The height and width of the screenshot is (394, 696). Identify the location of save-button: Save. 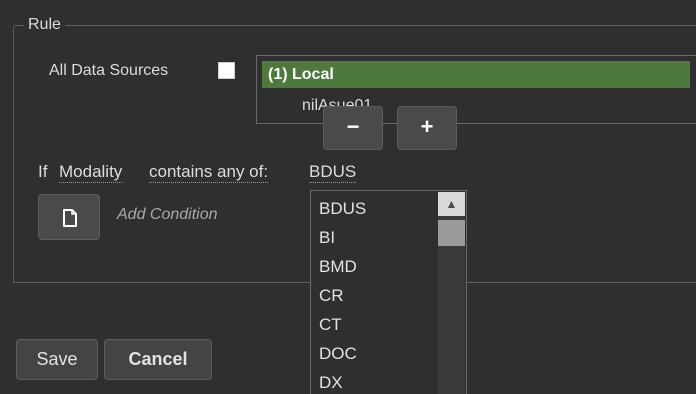
(57, 359).